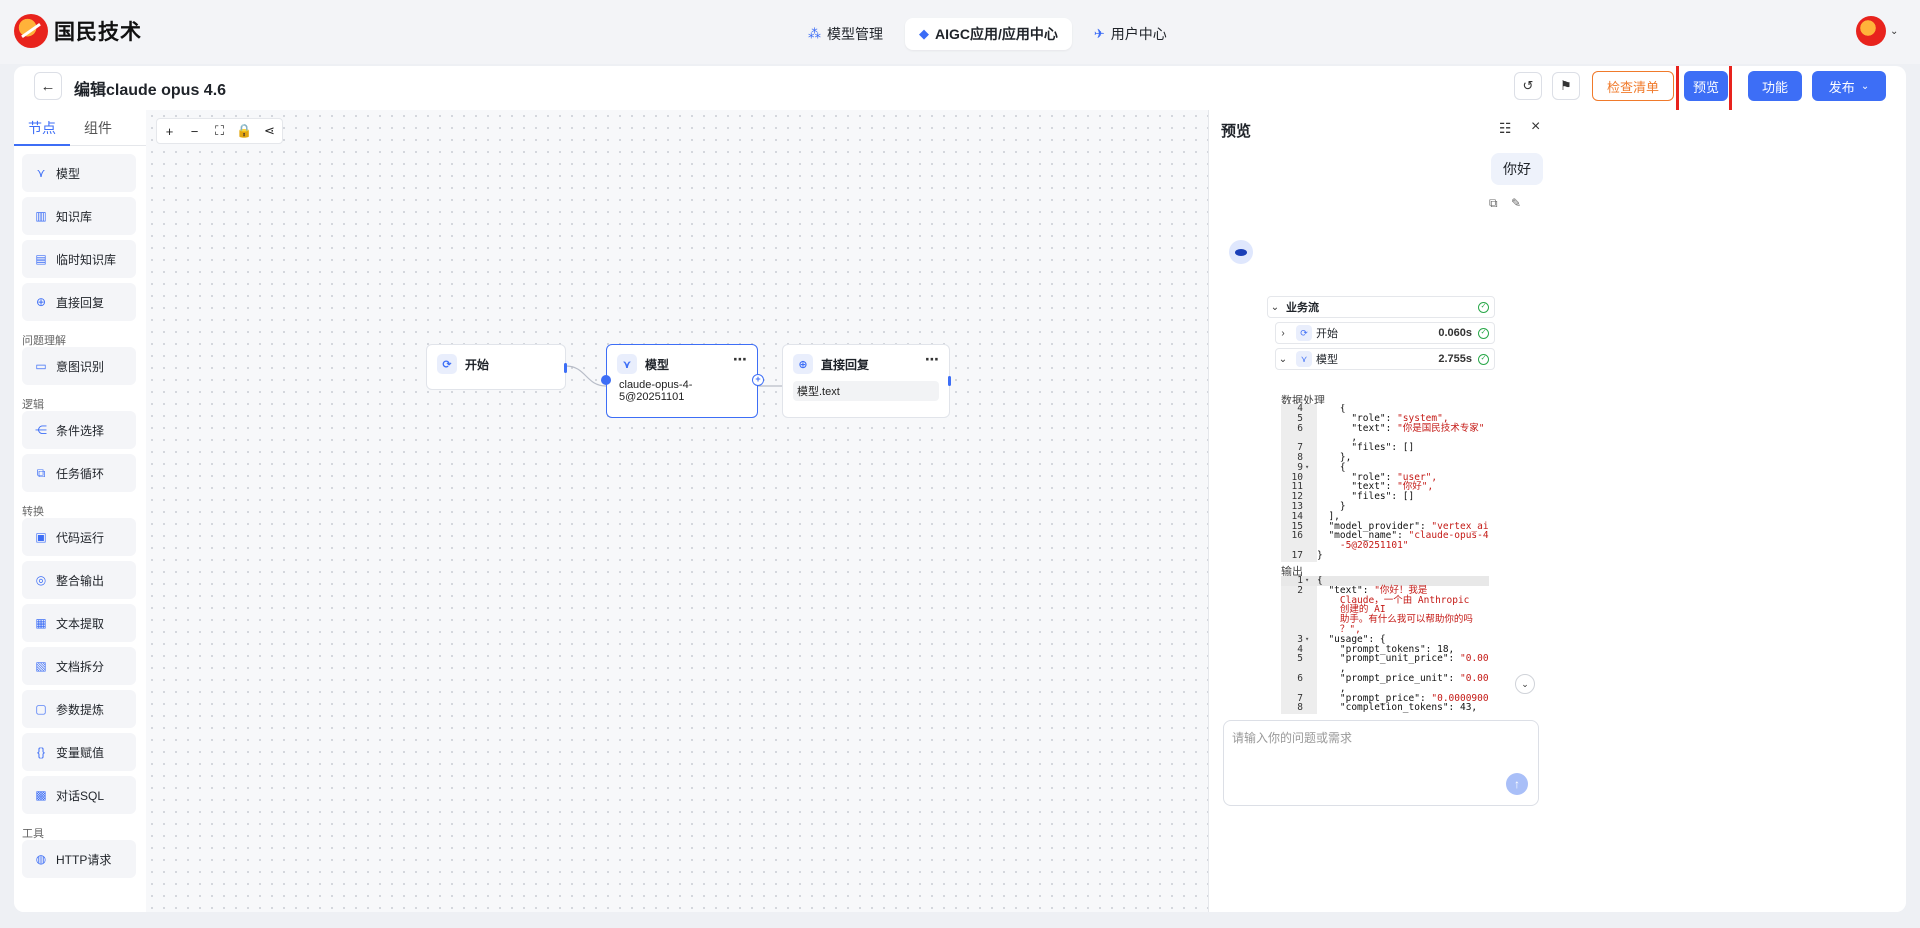 The width and height of the screenshot is (1920, 928). Describe the element at coordinates (606, 380) in the screenshot. I see `input-port` at that location.